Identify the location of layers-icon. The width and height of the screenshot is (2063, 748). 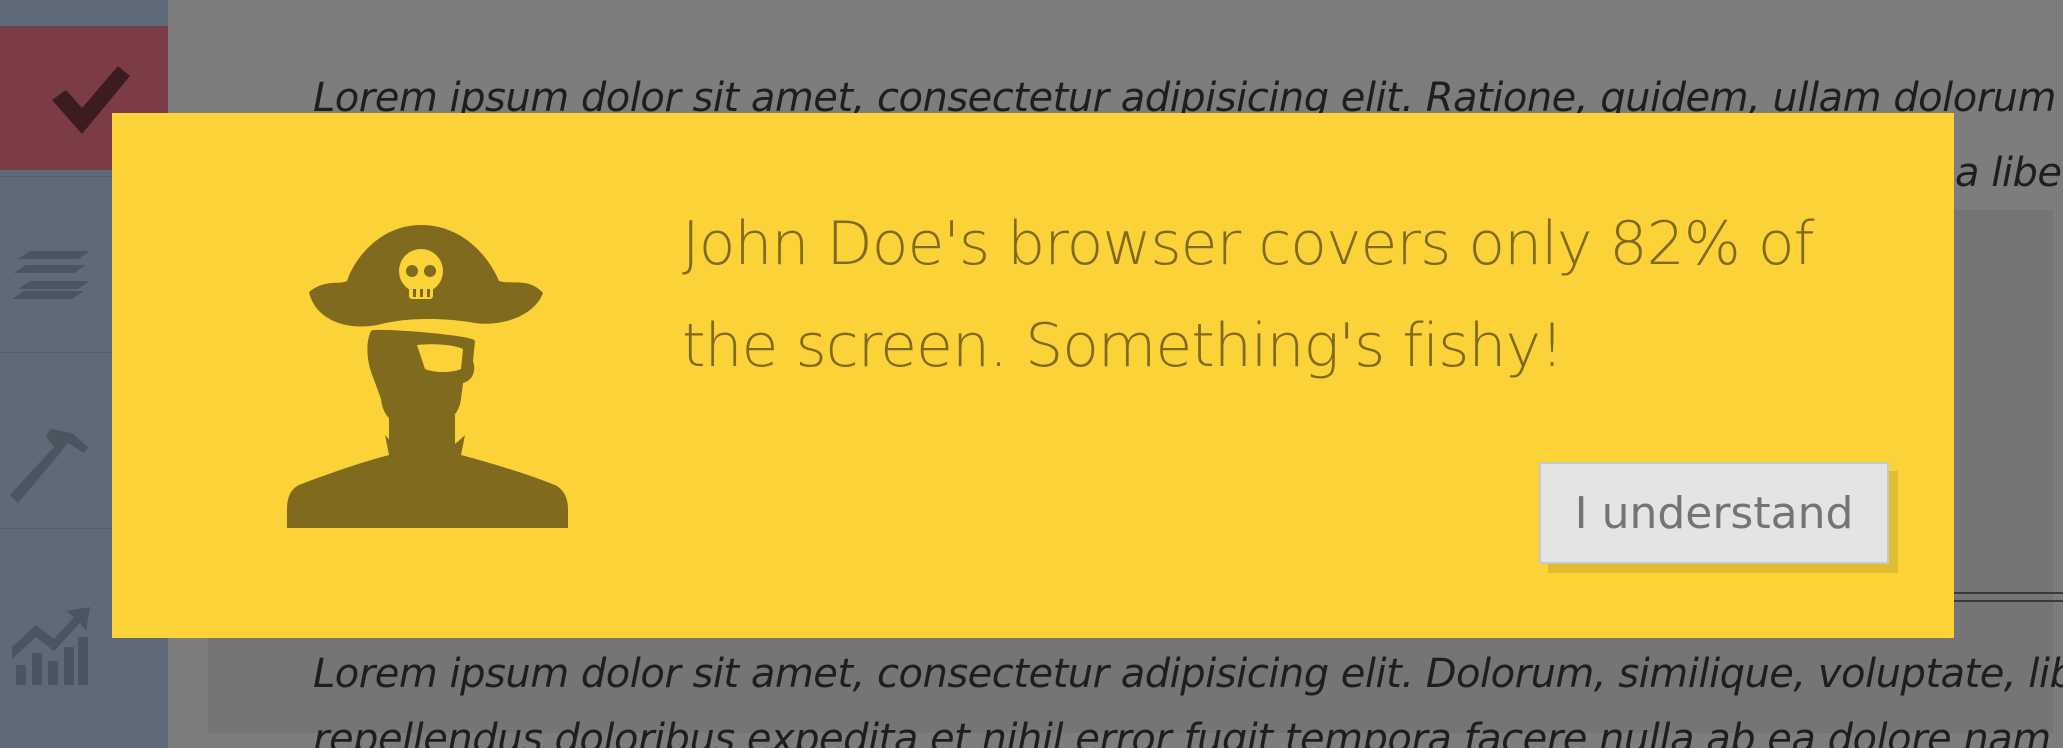
(51, 275).